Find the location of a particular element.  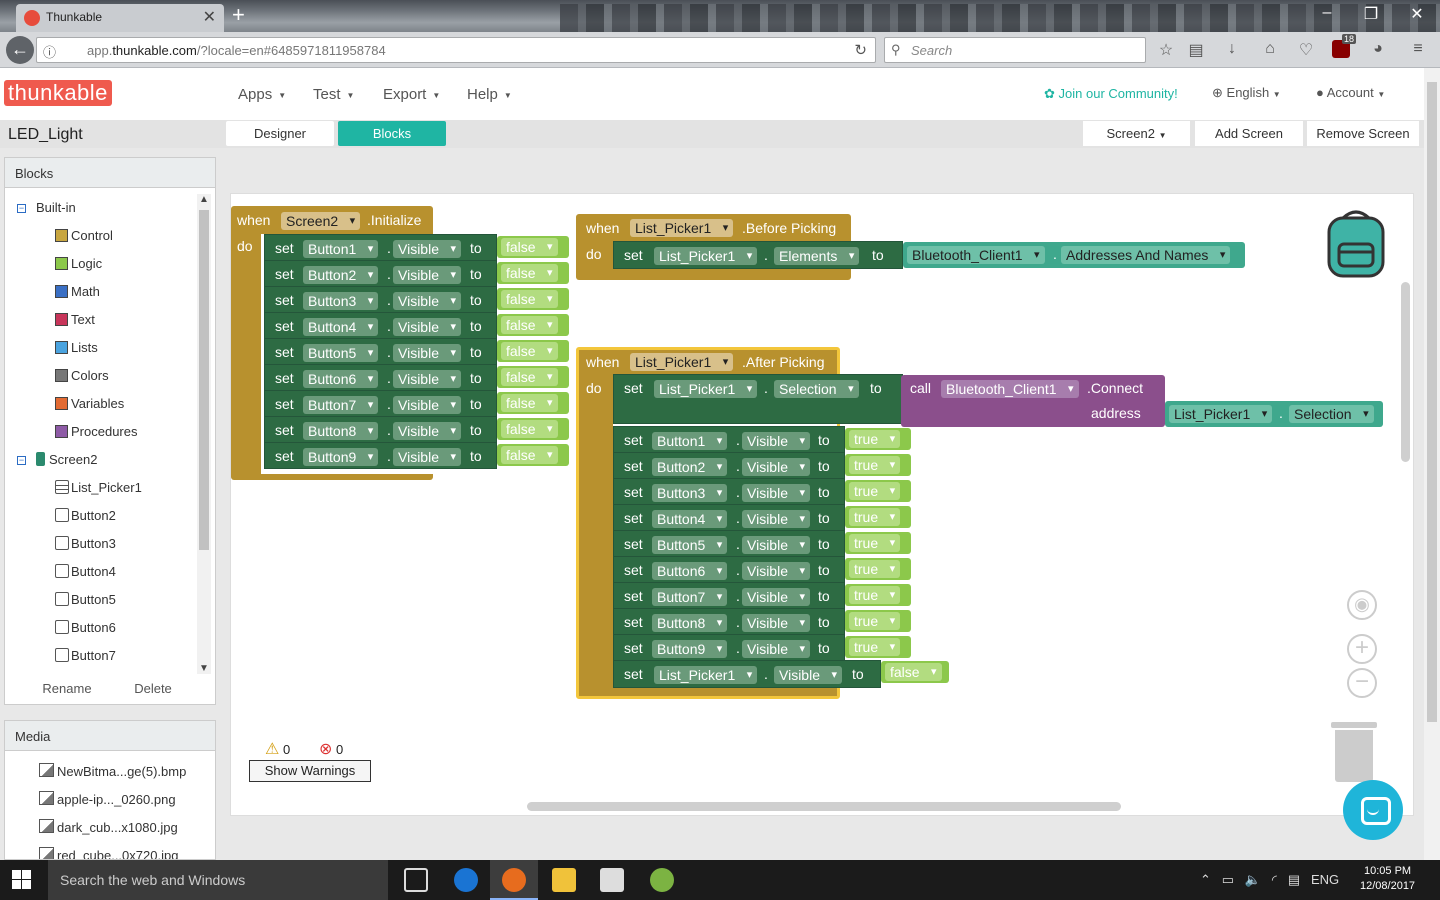

set-component-dropdown: Button8 is located at coordinates (690, 623).